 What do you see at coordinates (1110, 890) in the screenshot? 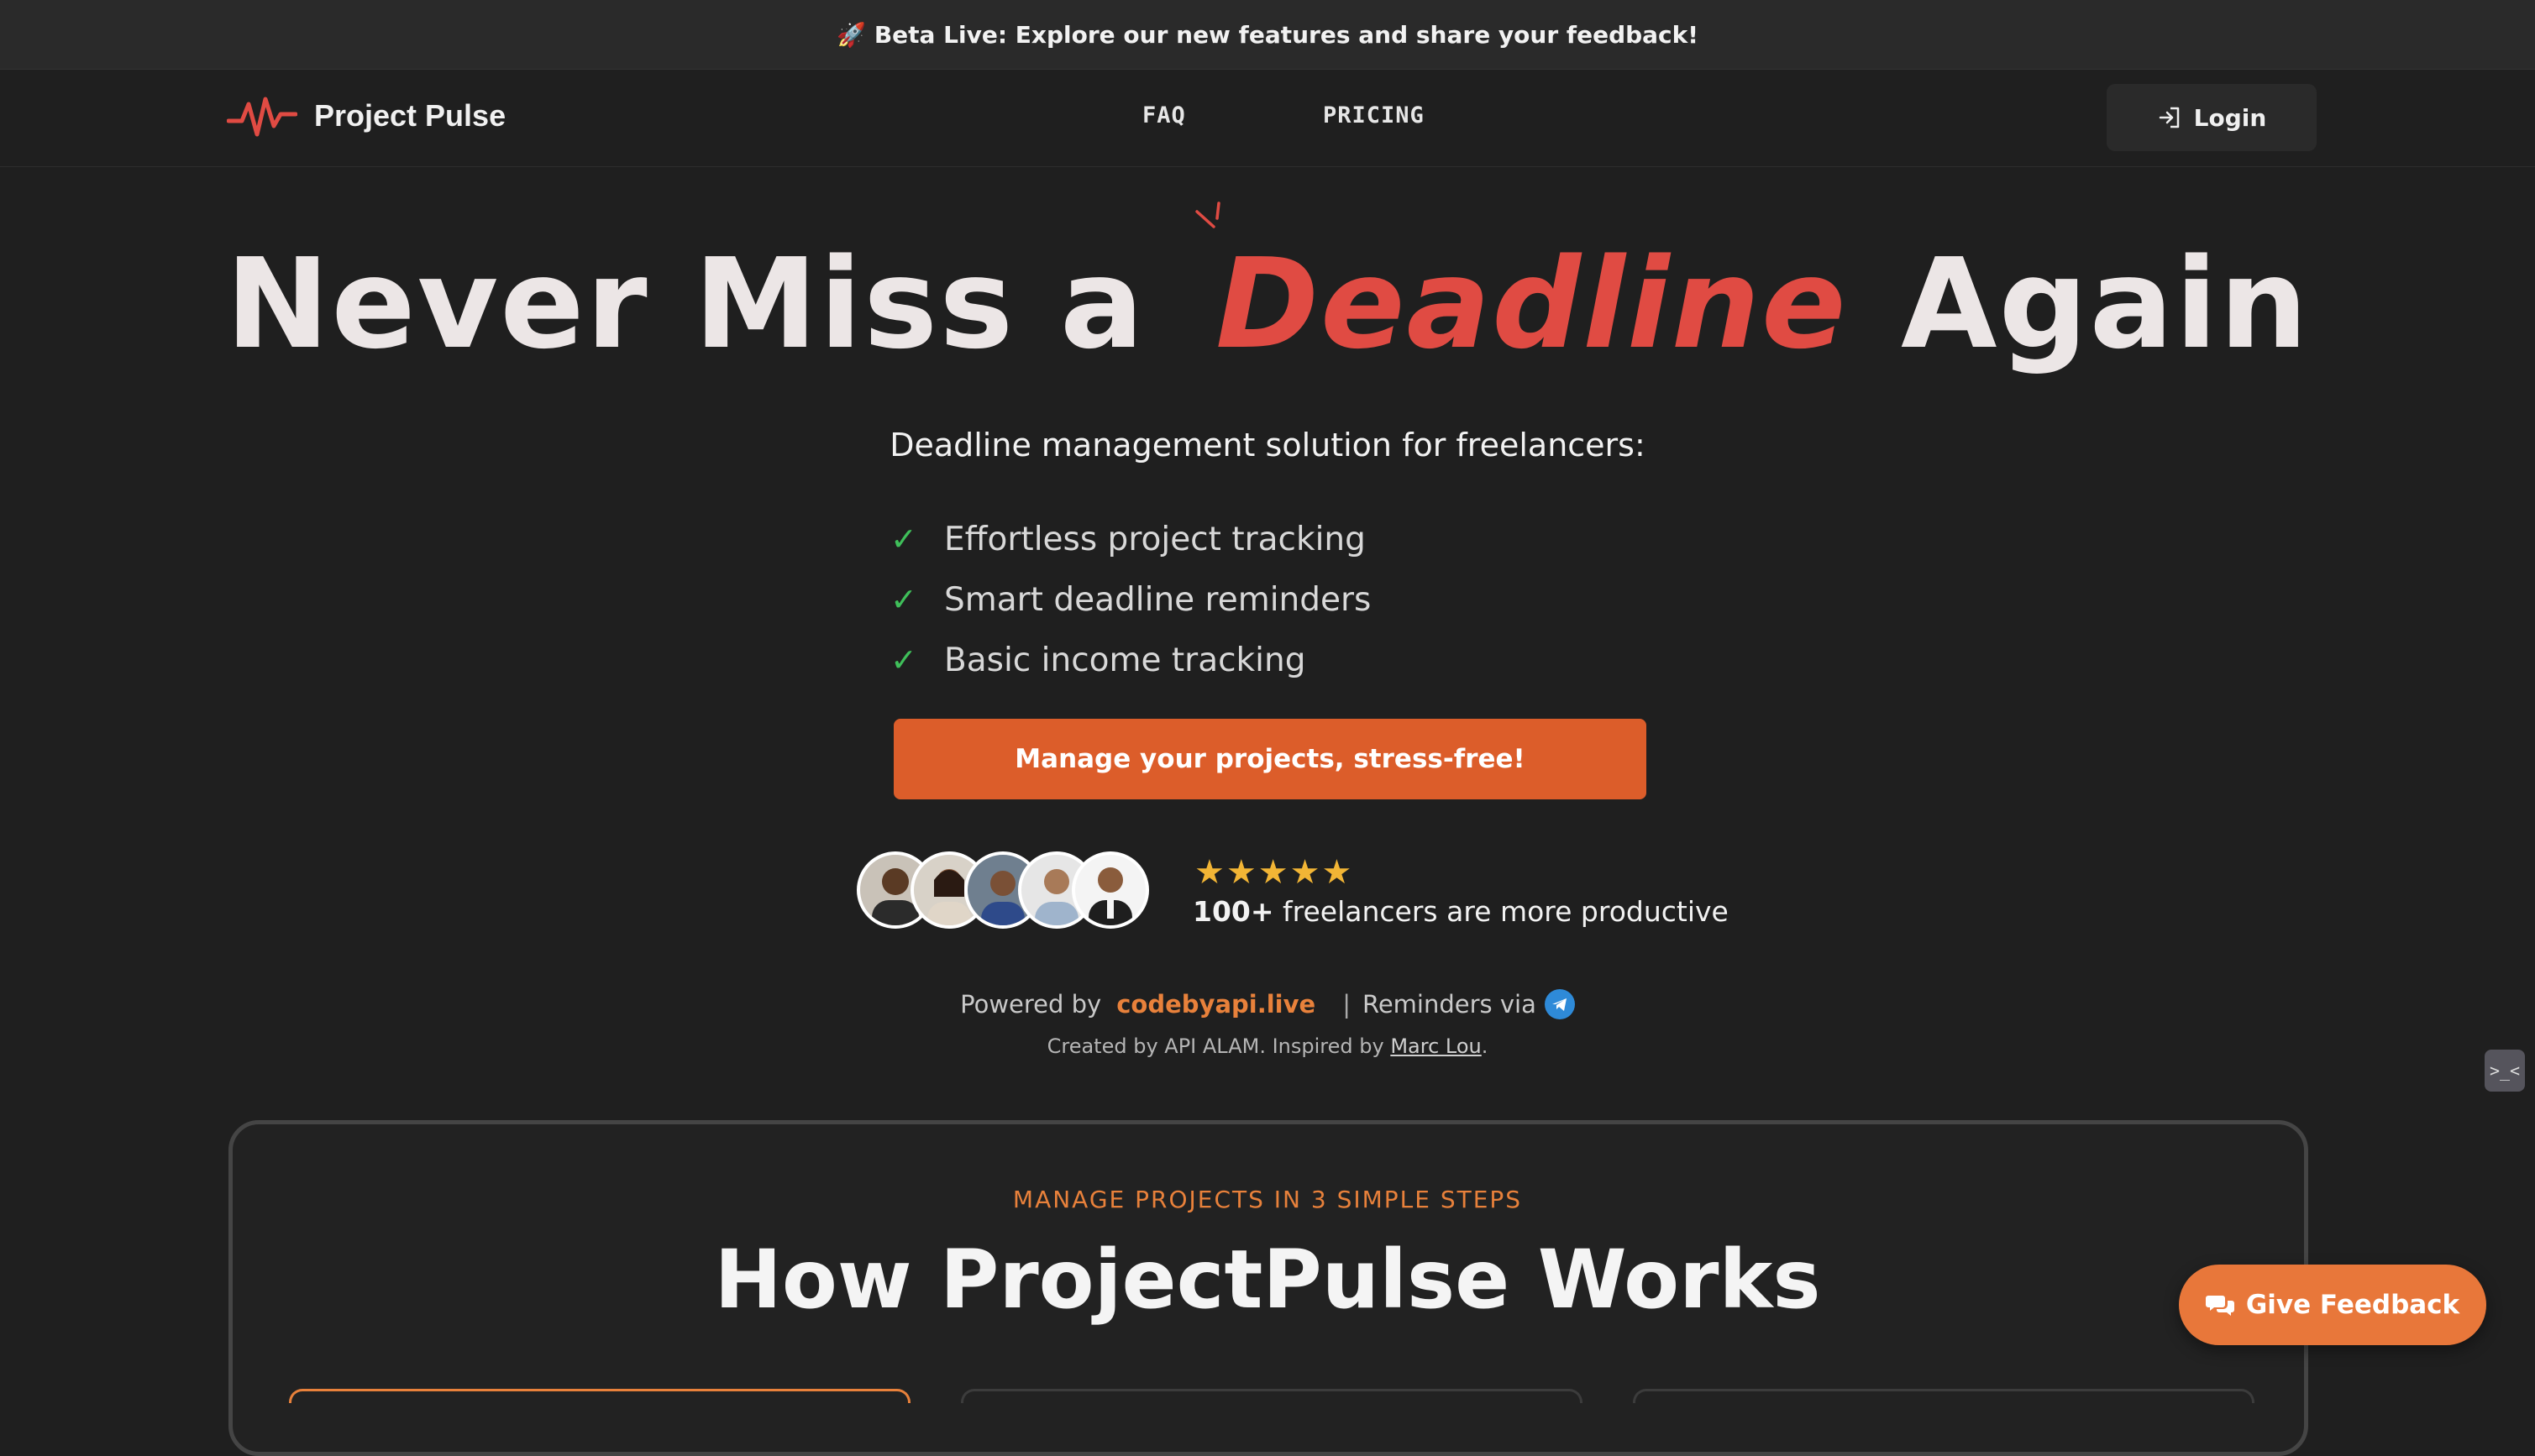
I see `avatar` at bounding box center [1110, 890].